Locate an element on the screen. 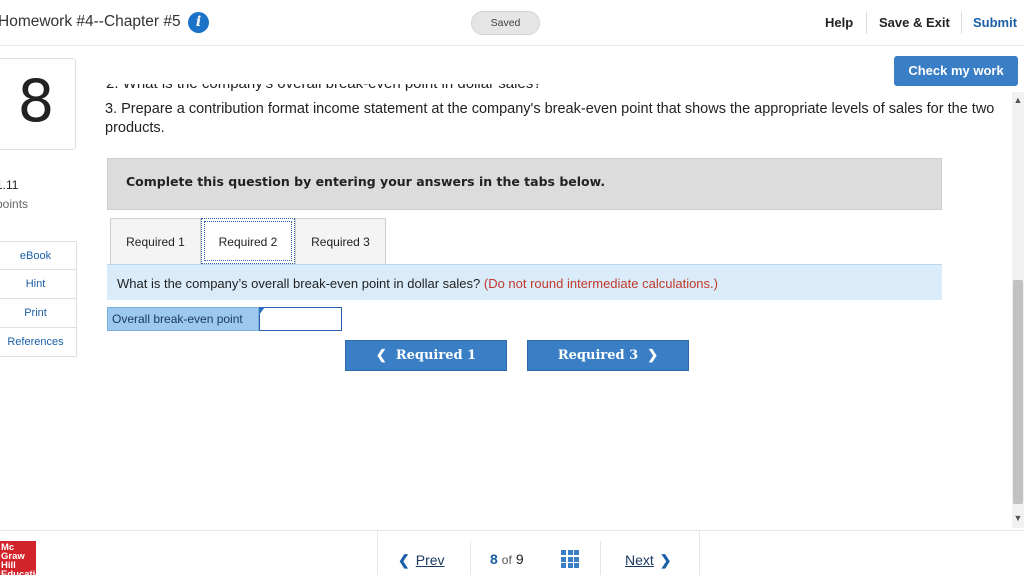 The height and width of the screenshot is (575, 1024). page-counter: 8 of 9 is located at coordinates (507, 559).